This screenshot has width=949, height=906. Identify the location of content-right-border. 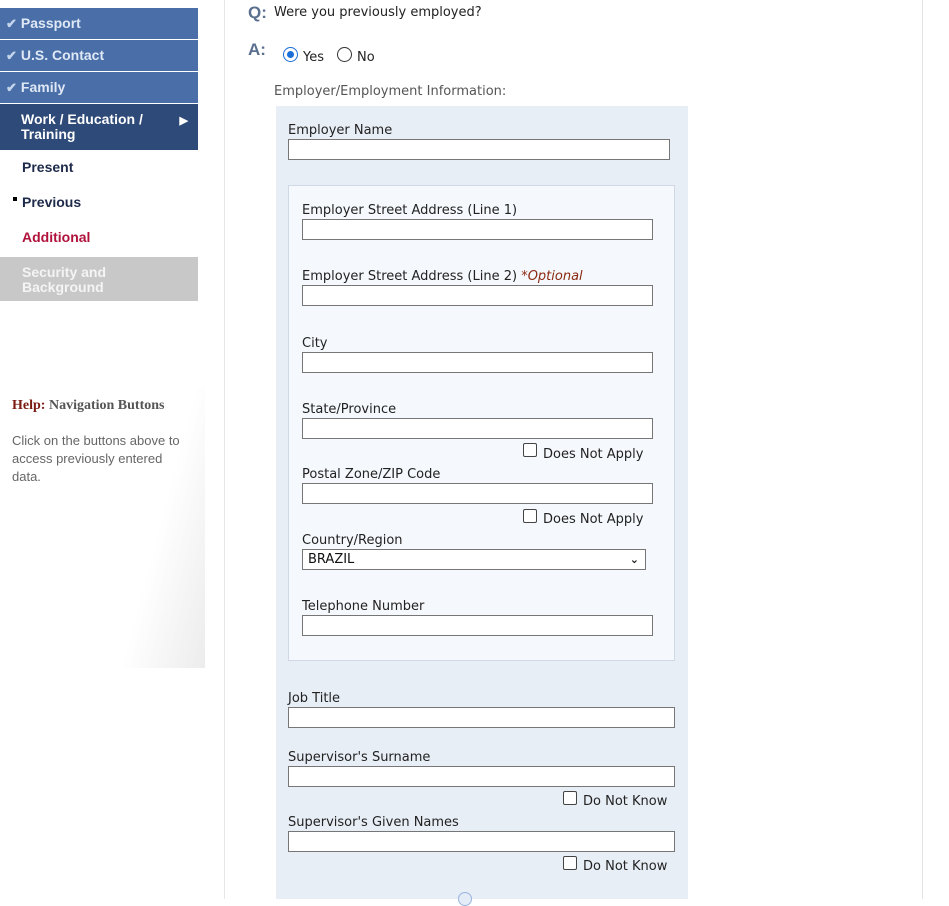
(922, 449).